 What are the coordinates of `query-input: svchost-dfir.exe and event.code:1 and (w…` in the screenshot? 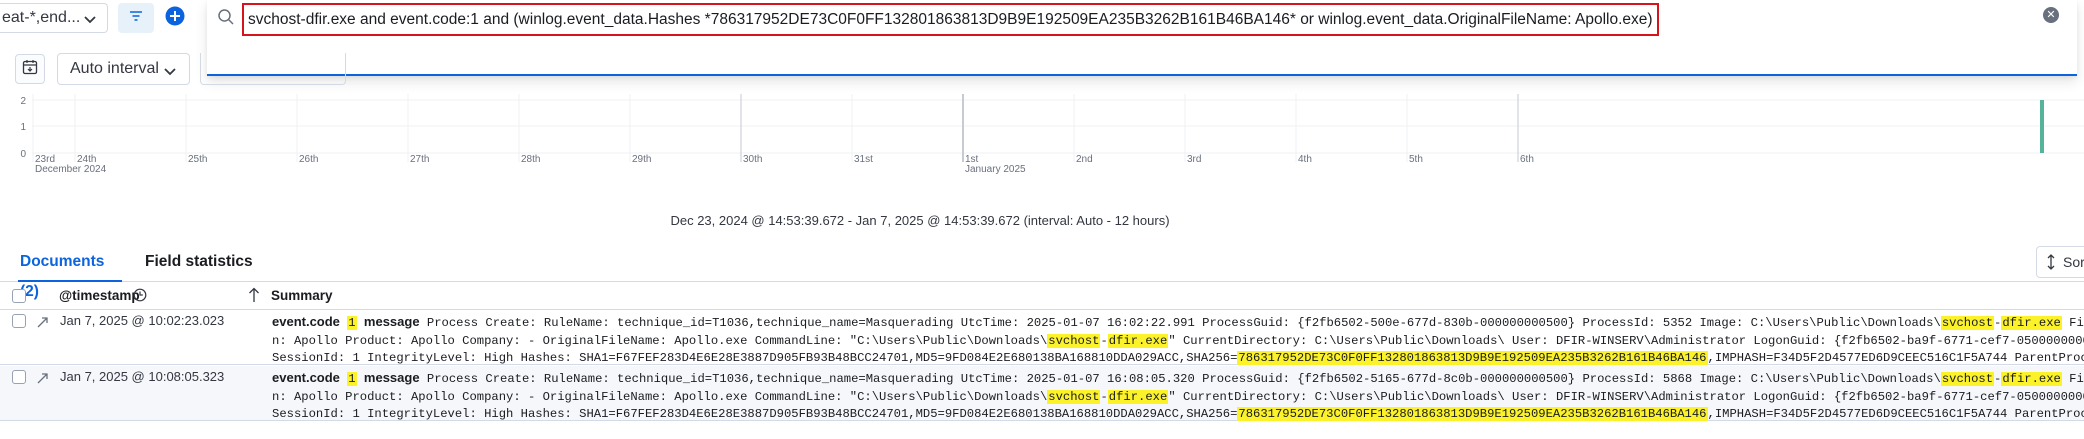 It's located at (950, 19).